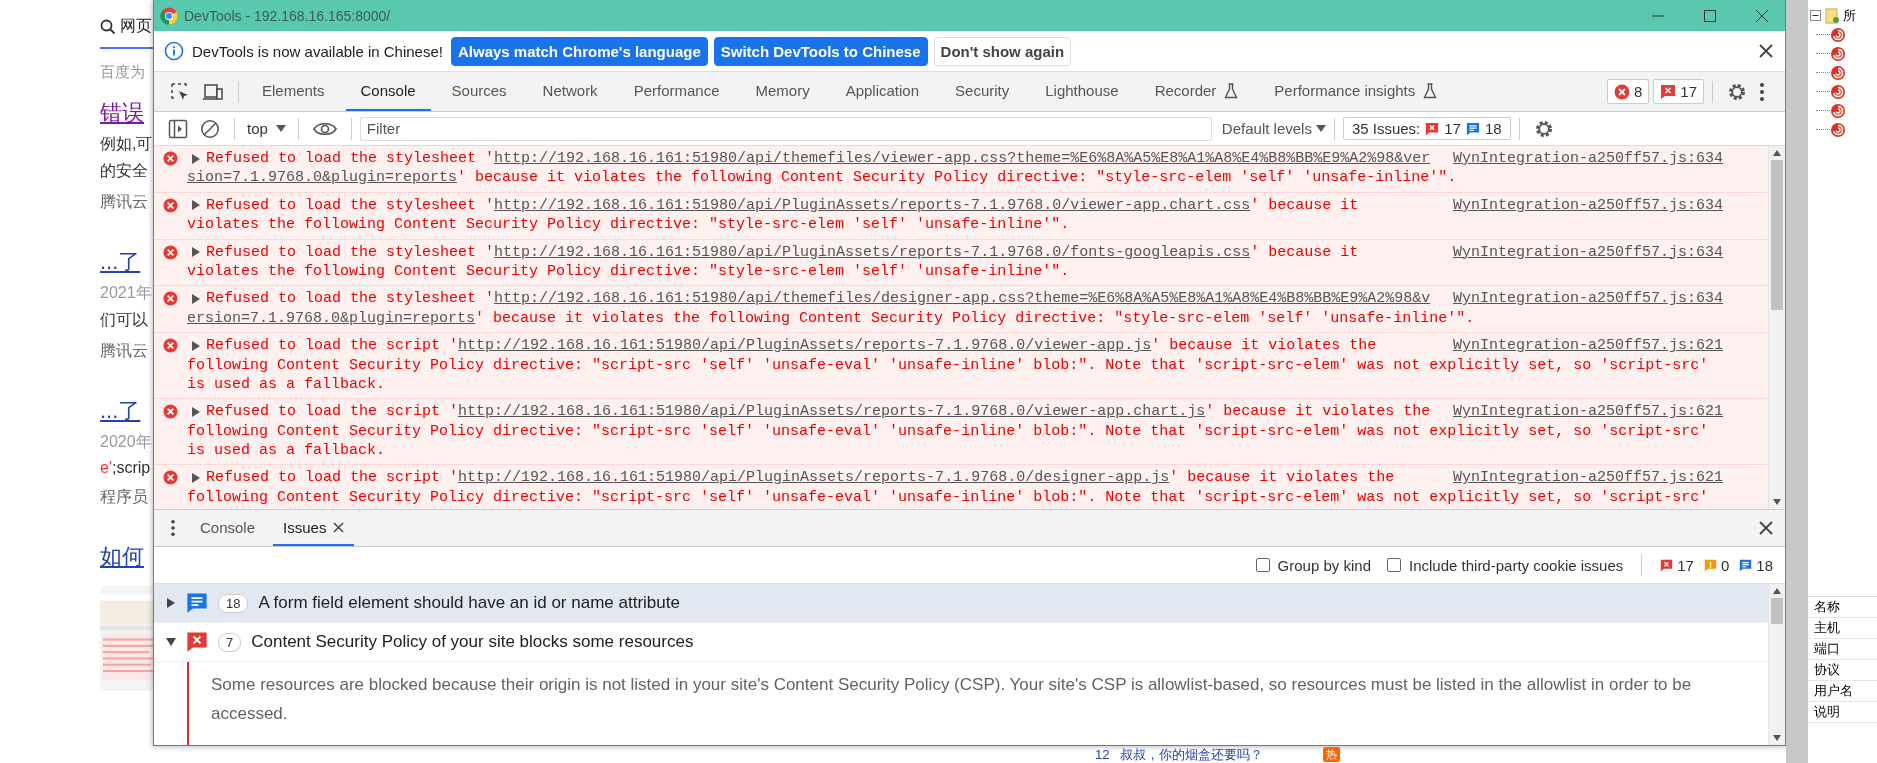  I want to click on issue-row: 18 A form field element should have an id or name attribute, so click(961, 603).